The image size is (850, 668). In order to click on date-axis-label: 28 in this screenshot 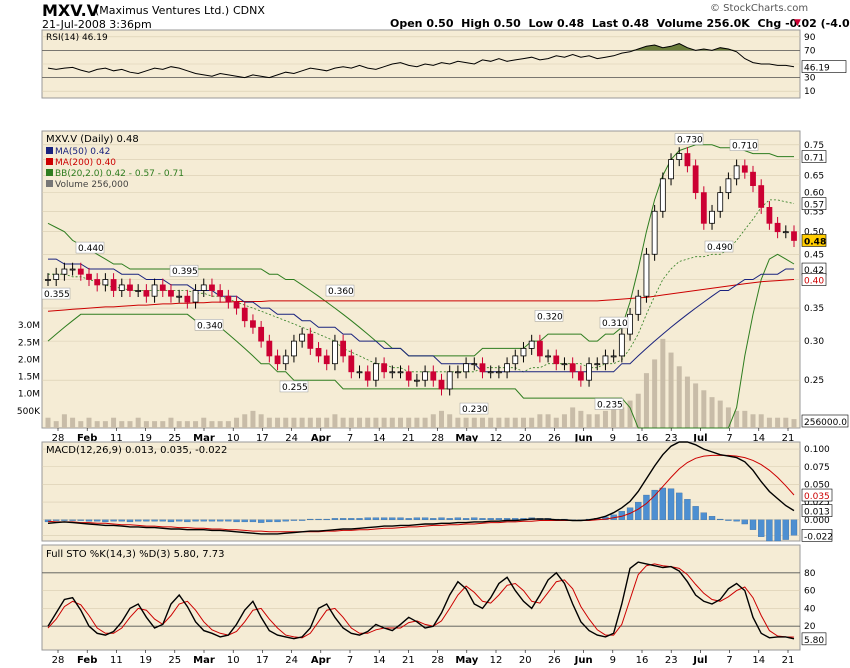, I will do `click(437, 660)`.